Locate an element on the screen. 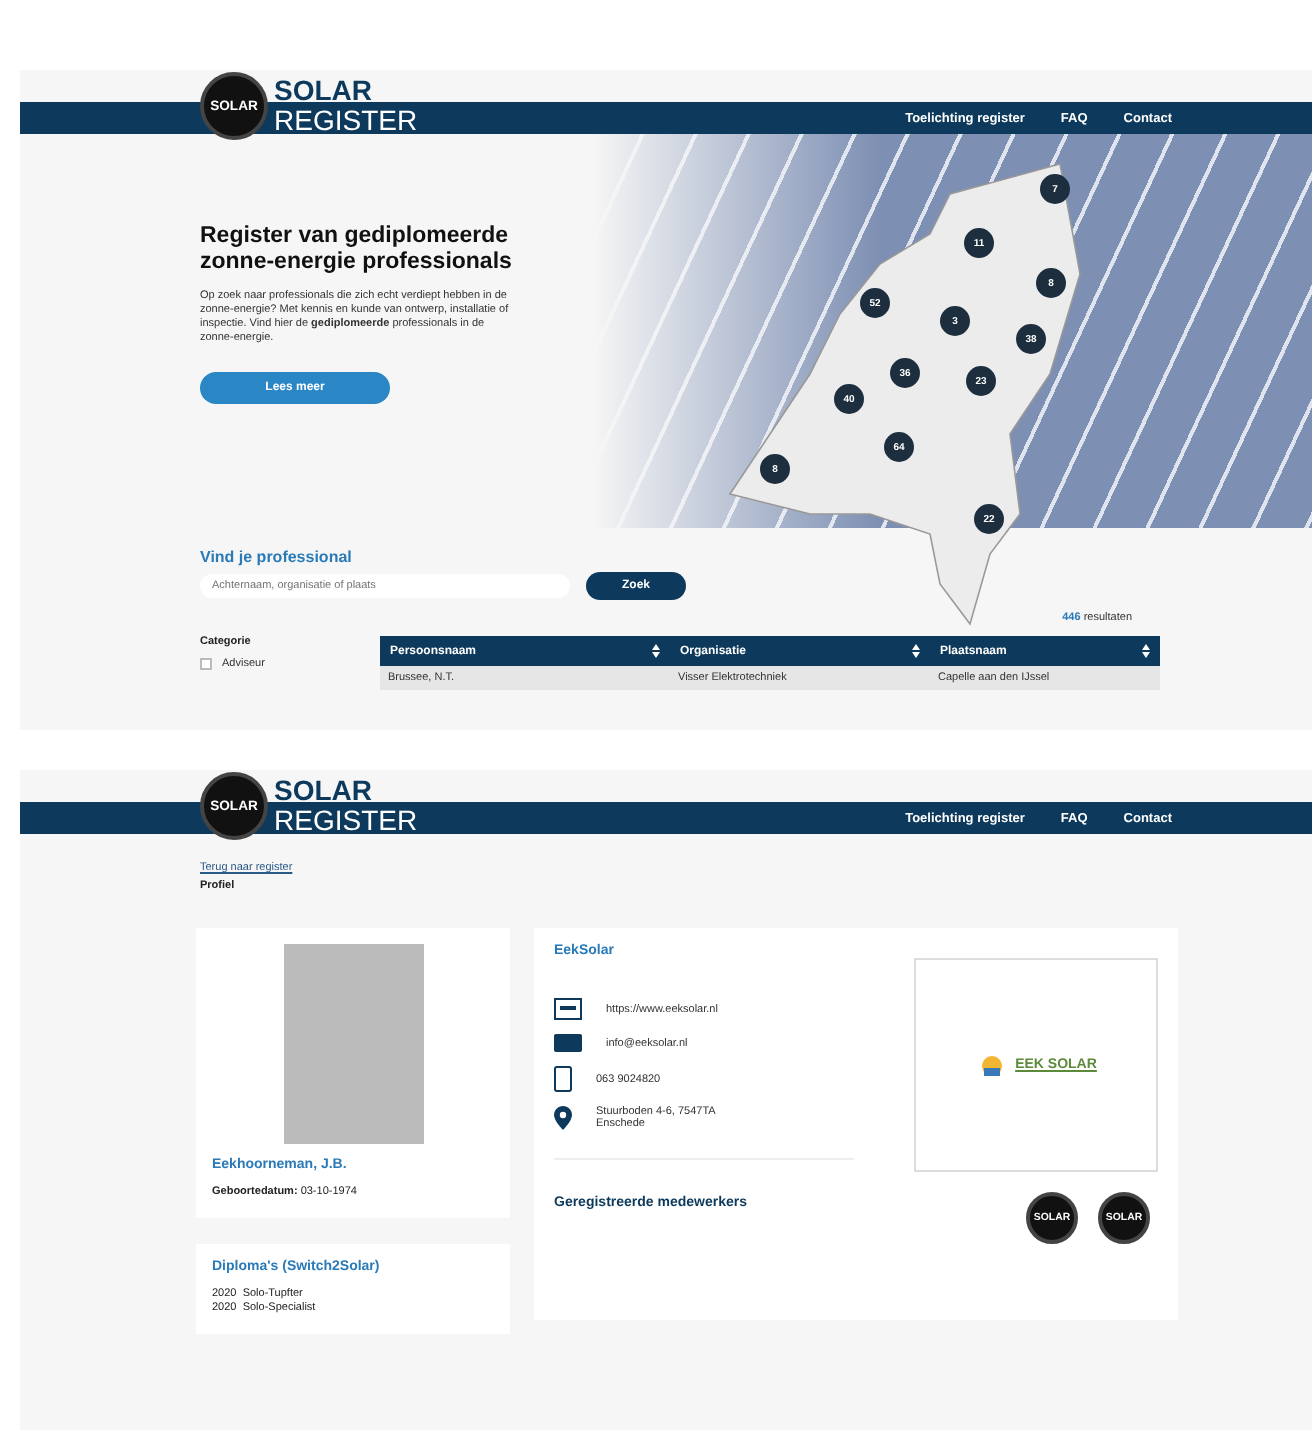 The image size is (1312, 1430). checkbox is located at coordinates (206, 664).